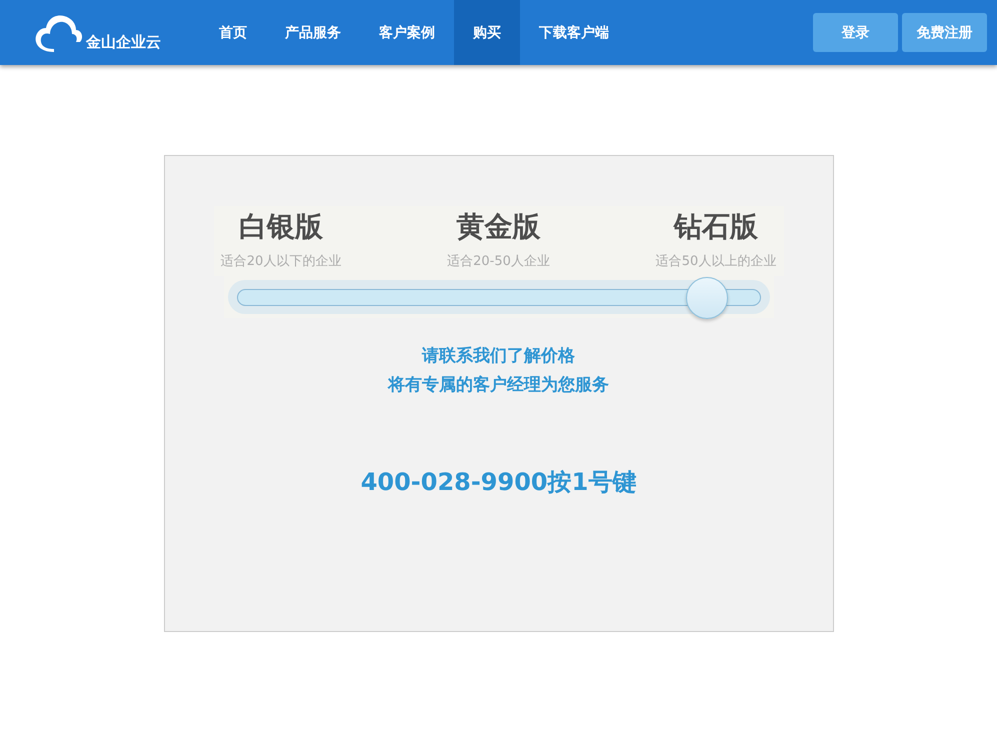  Describe the element at coordinates (498, 385) in the screenshot. I see `contact-message: 将有专属的客户经理为您服务` at that location.